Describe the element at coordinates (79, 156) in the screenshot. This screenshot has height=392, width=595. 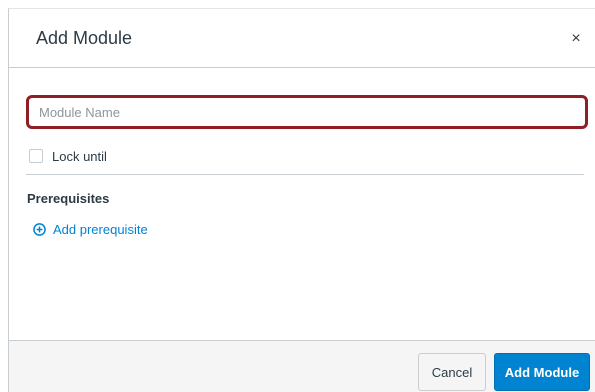
I see `lock-until-label: Lock until` at that location.